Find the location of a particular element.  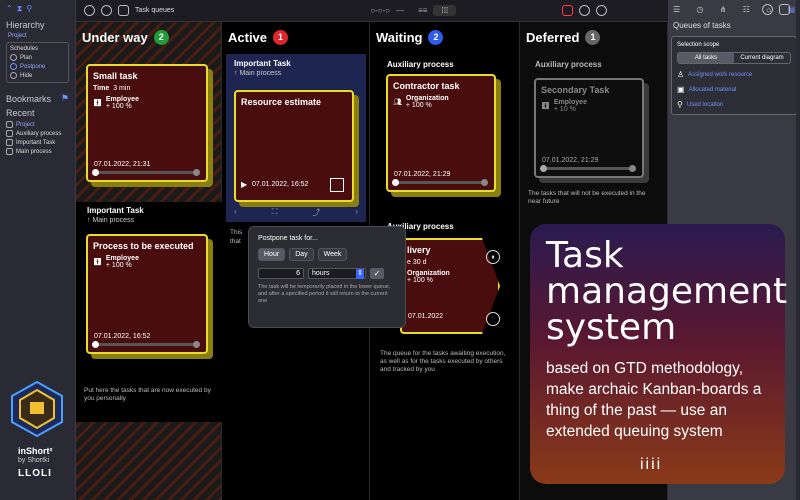

underway-title: Under way is located at coordinates (115, 37).